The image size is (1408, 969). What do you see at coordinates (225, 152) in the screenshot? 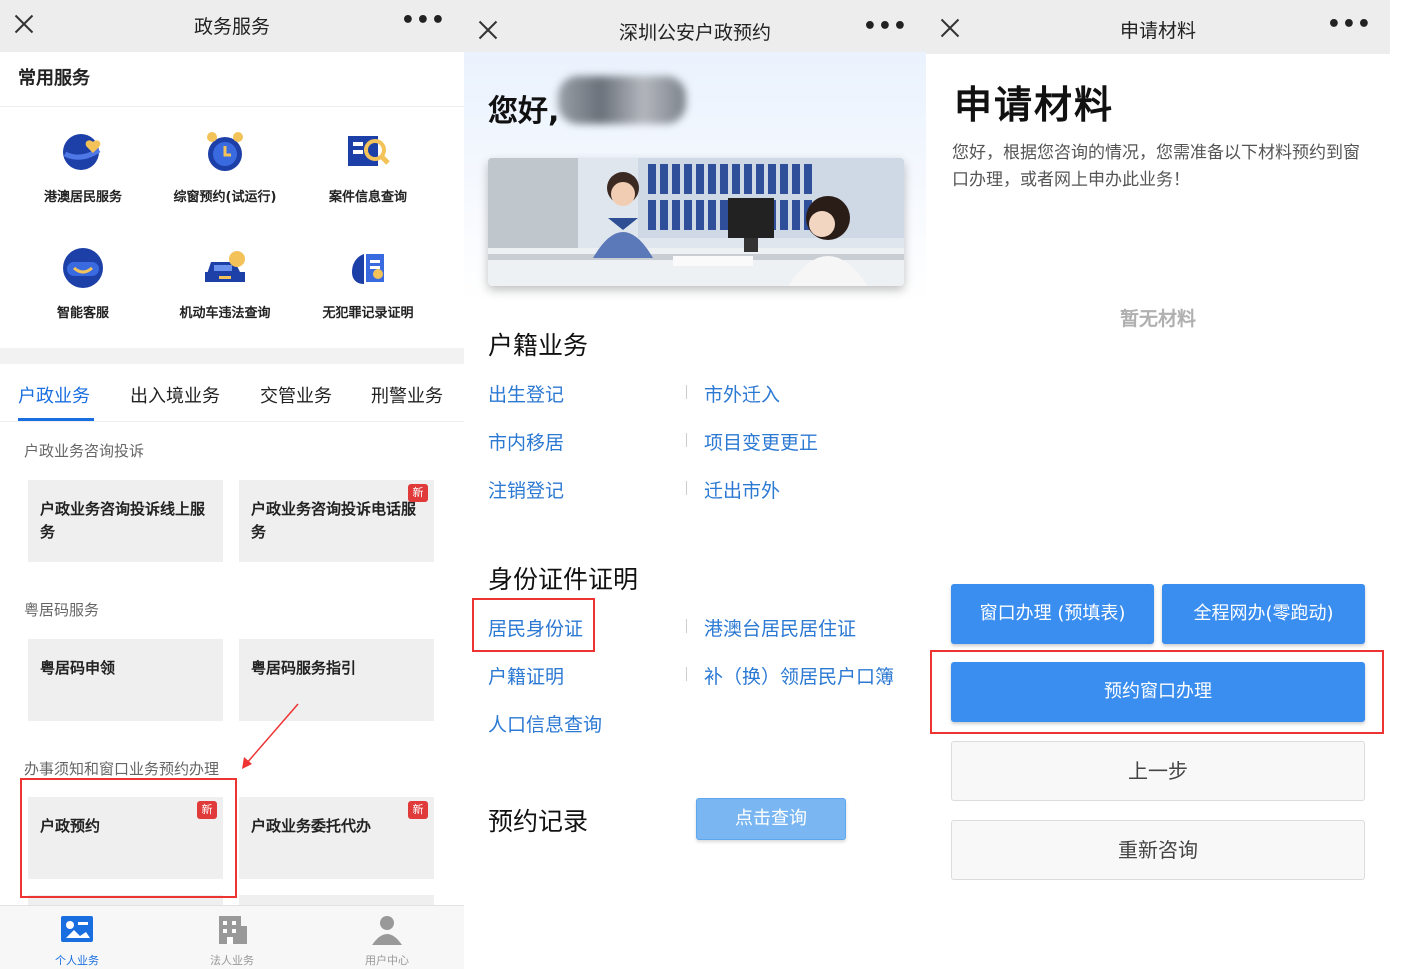
I see `alarm-clock-icon` at bounding box center [225, 152].